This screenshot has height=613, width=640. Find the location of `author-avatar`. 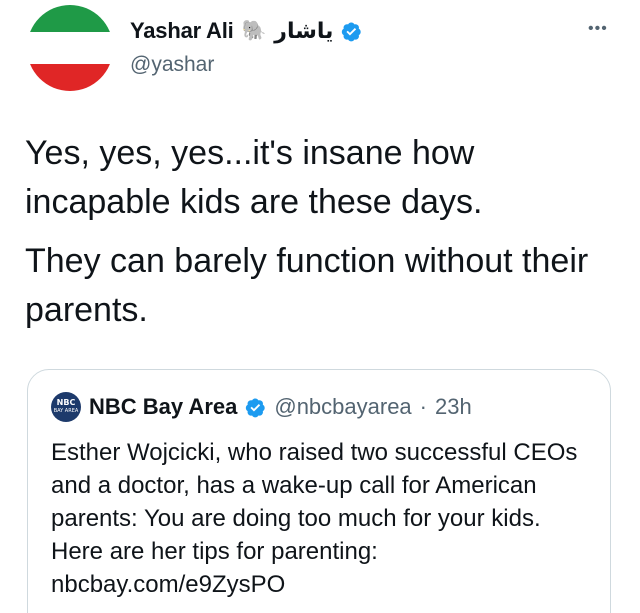

author-avatar is located at coordinates (70, 48).